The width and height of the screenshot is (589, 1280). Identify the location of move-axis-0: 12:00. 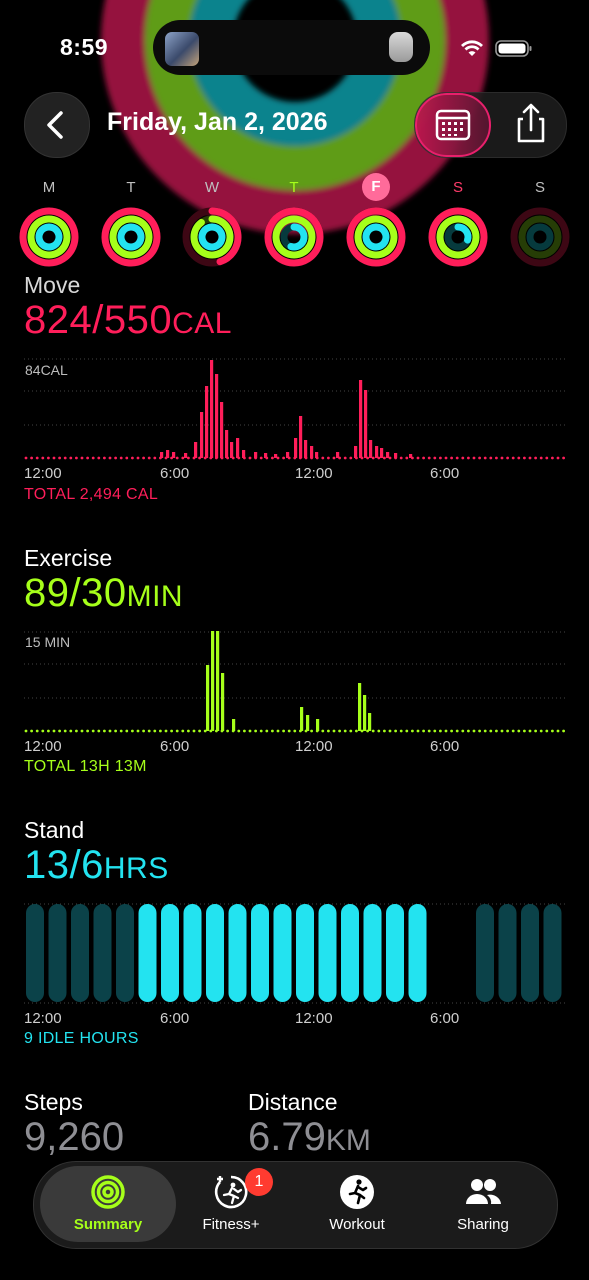
(43, 473).